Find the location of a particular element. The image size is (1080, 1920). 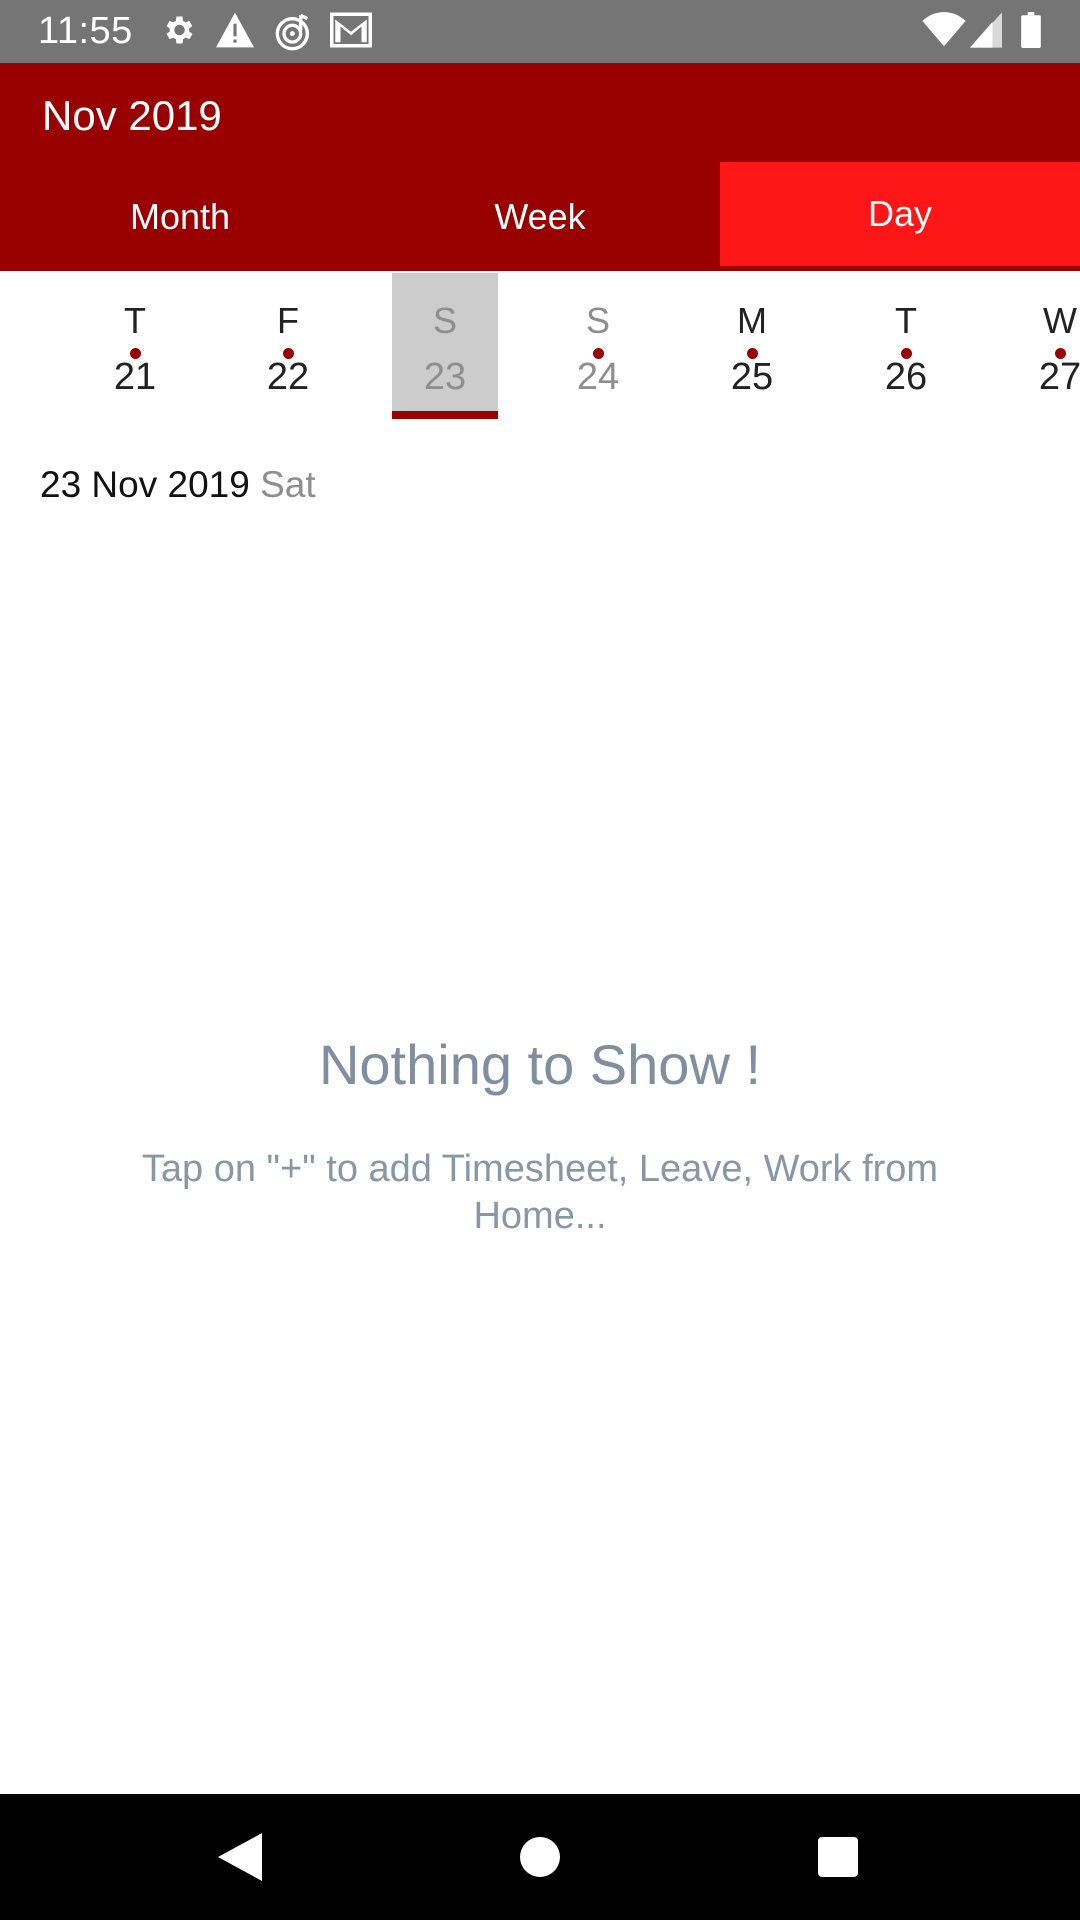

status-bar: 11:55 is located at coordinates (540, 31).